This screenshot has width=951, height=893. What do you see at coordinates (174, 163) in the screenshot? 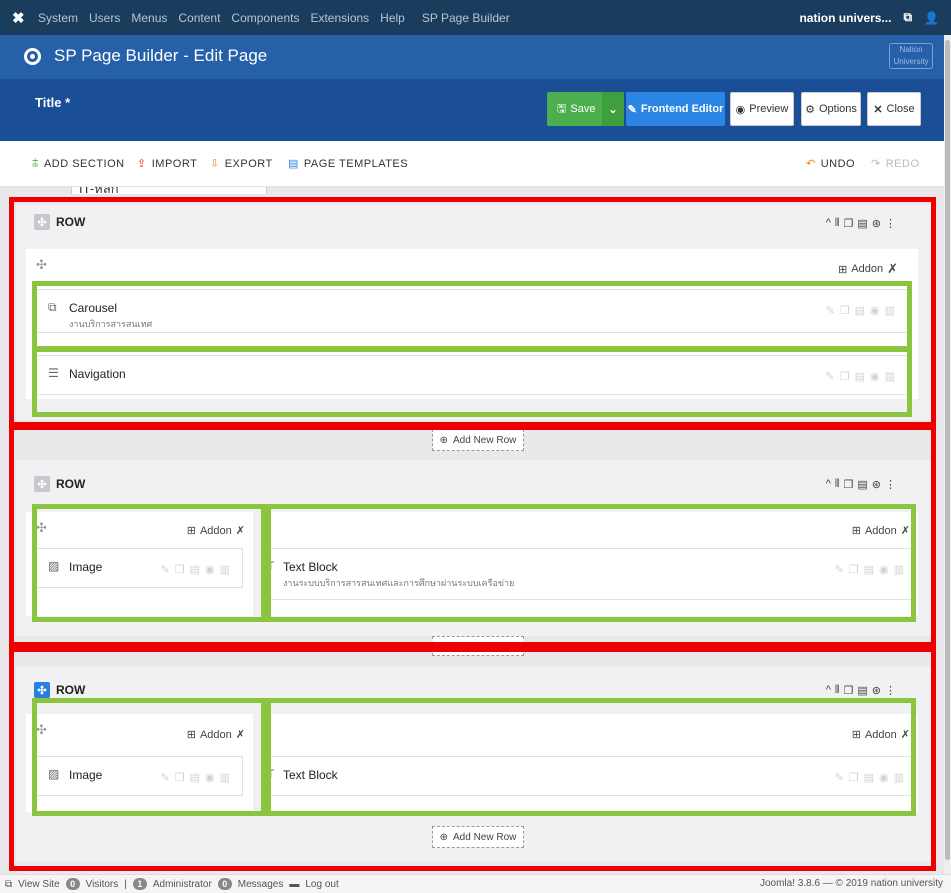
I see `import-label: IMPORT` at bounding box center [174, 163].